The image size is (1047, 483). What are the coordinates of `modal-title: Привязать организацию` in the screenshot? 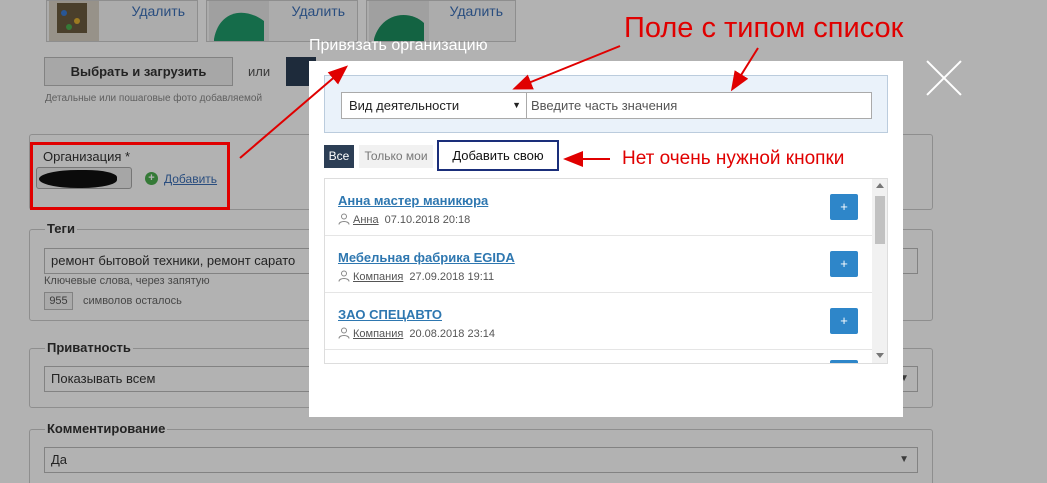 It's located at (398, 45).